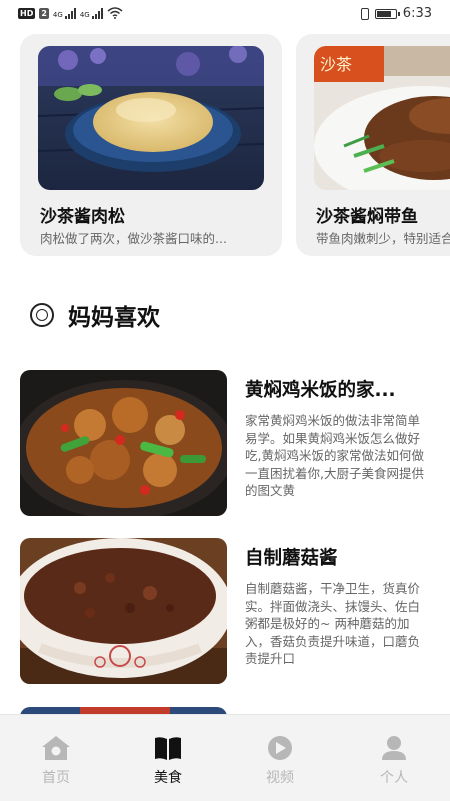  I want to click on tab-profile: 个人, so click(394, 760).